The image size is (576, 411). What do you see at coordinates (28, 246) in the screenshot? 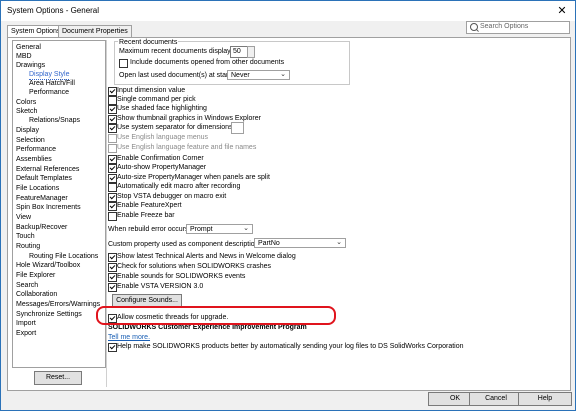
I see `tree-item-routing: Routing` at bounding box center [28, 246].